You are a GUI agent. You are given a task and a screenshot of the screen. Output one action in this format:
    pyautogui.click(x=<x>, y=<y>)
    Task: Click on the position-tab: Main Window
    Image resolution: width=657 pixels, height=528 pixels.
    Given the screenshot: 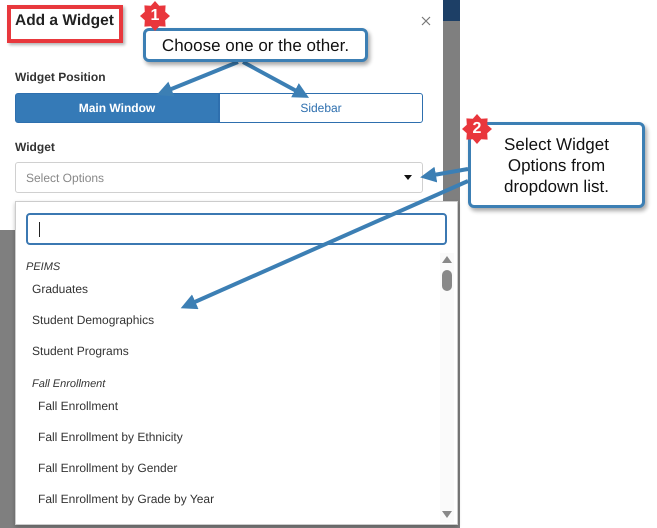 What is the action you would take?
    pyautogui.click(x=117, y=108)
    